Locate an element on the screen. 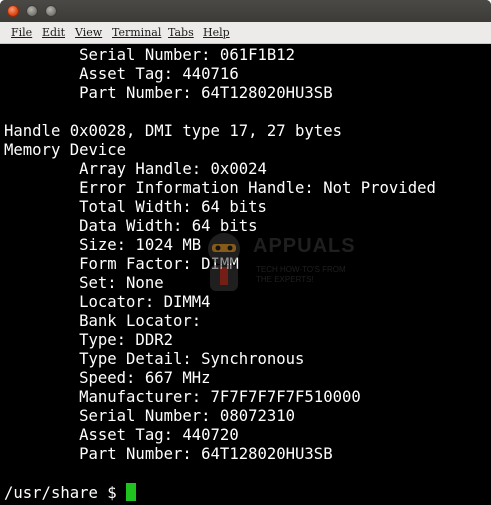 This screenshot has width=491, height=505. output-line: Total Width: 64 bits is located at coordinates (135, 207).